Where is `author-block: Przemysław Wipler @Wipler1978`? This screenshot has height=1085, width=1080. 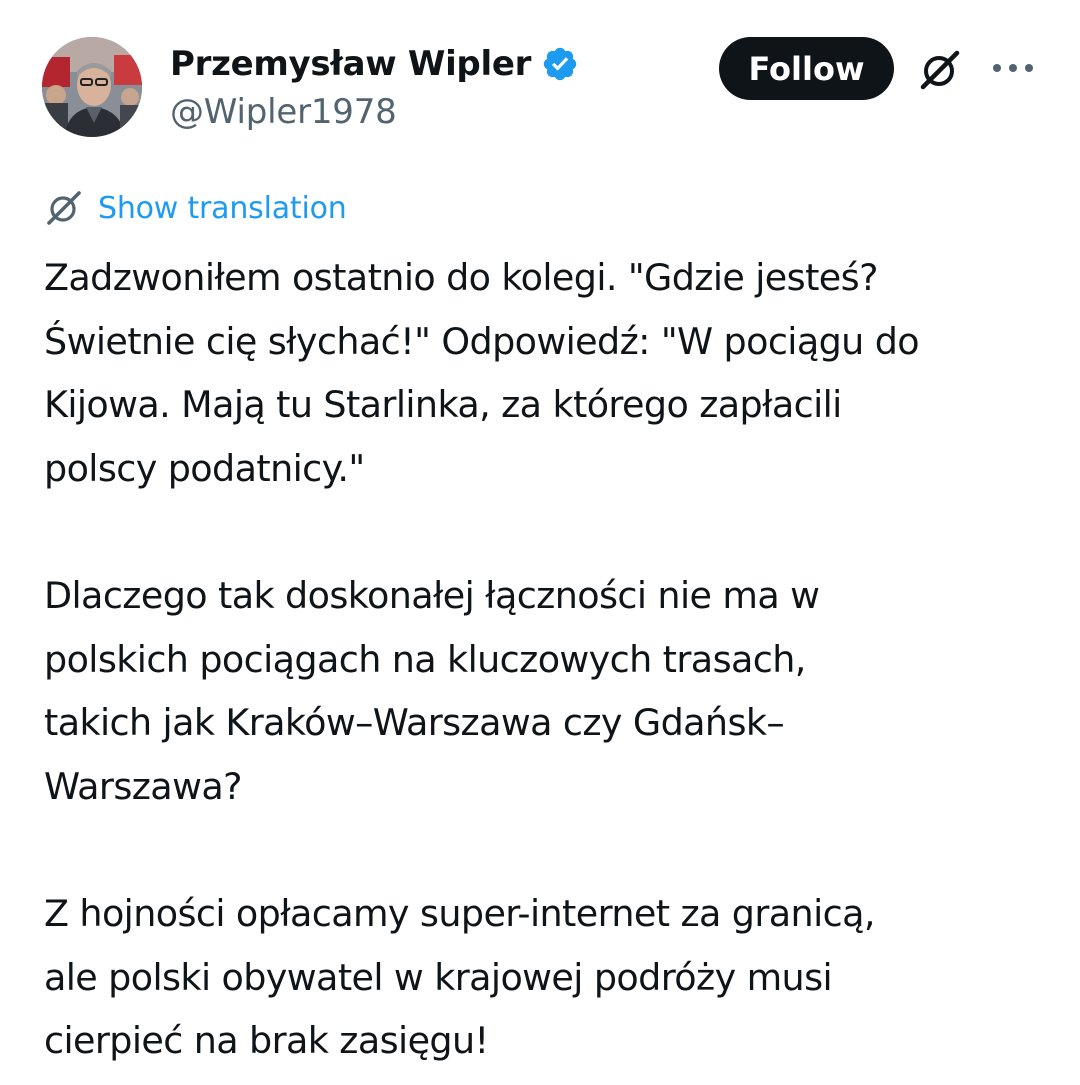 author-block: Przemysław Wipler @Wipler1978 is located at coordinates (374, 85).